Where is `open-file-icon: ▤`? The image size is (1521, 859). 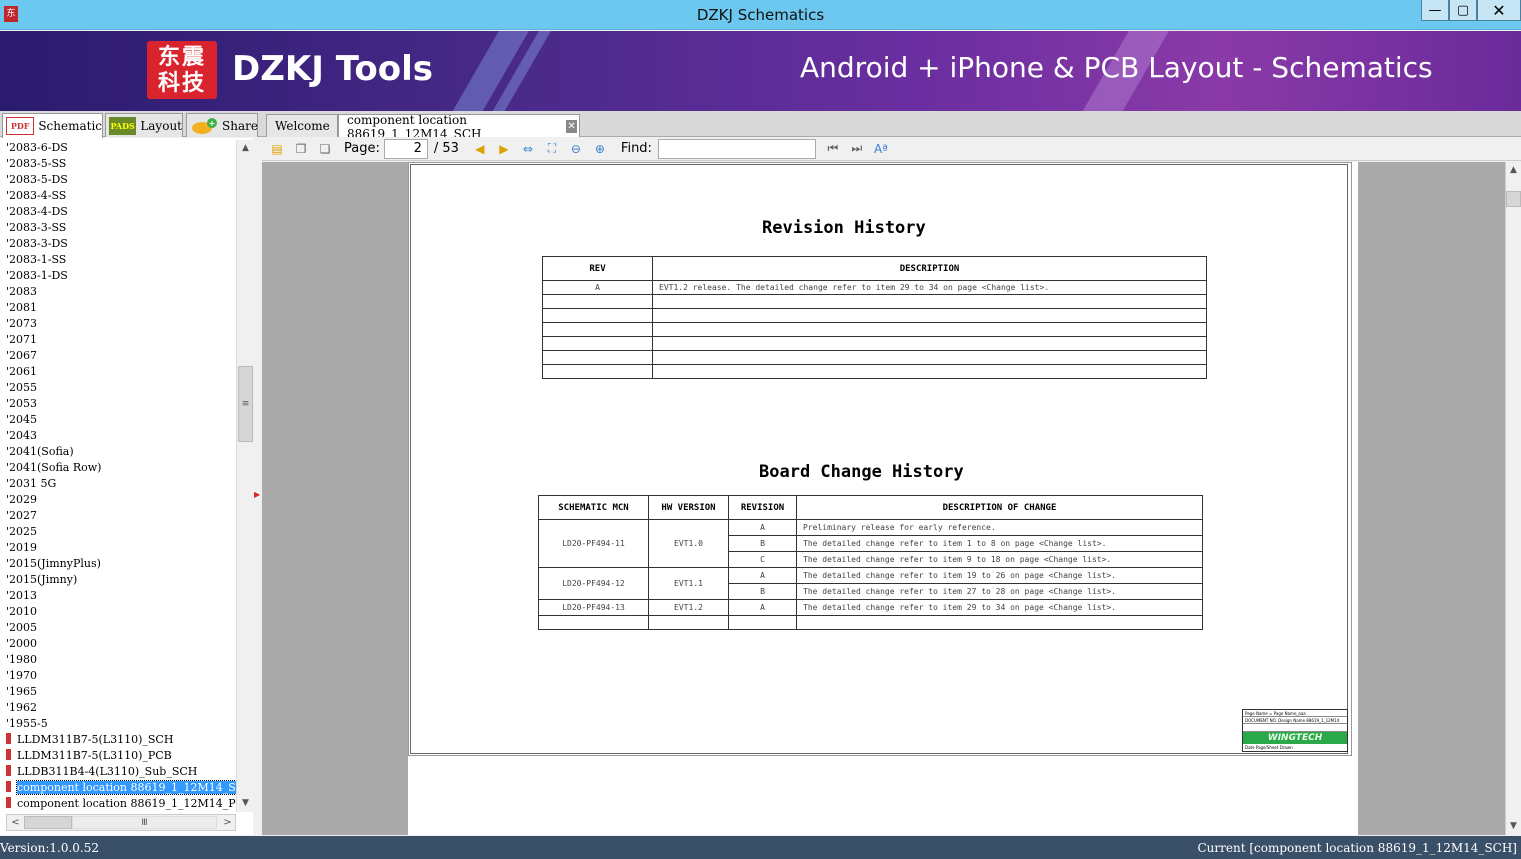 open-file-icon: ▤ is located at coordinates (277, 149).